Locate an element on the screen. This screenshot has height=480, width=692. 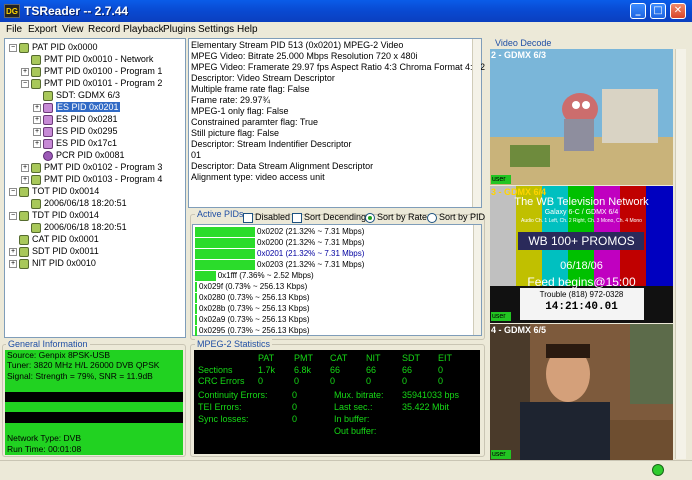
out-buffer-label: Out buffer: is located at coordinates (355, 431).